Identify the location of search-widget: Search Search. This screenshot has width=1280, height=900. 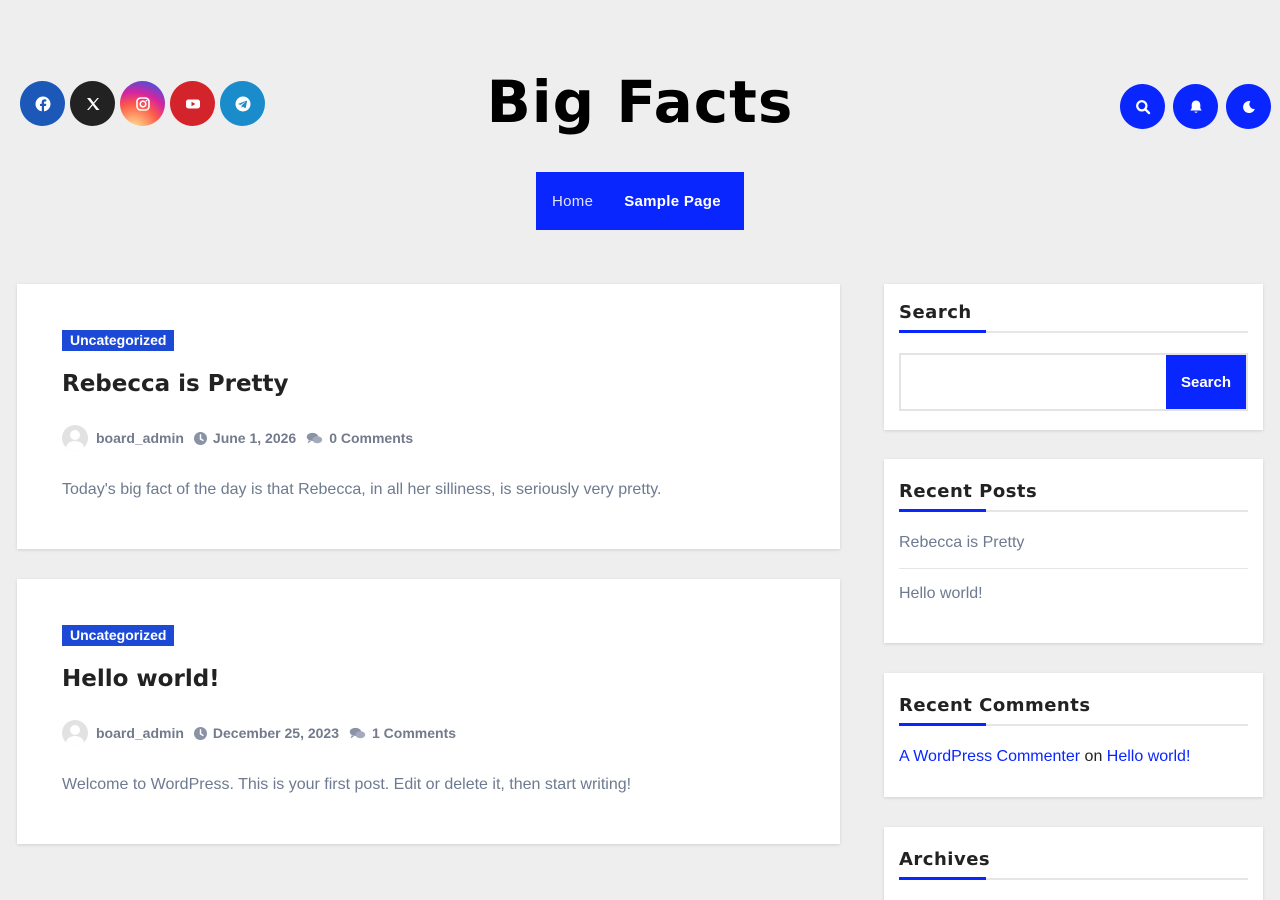
(1073, 357).